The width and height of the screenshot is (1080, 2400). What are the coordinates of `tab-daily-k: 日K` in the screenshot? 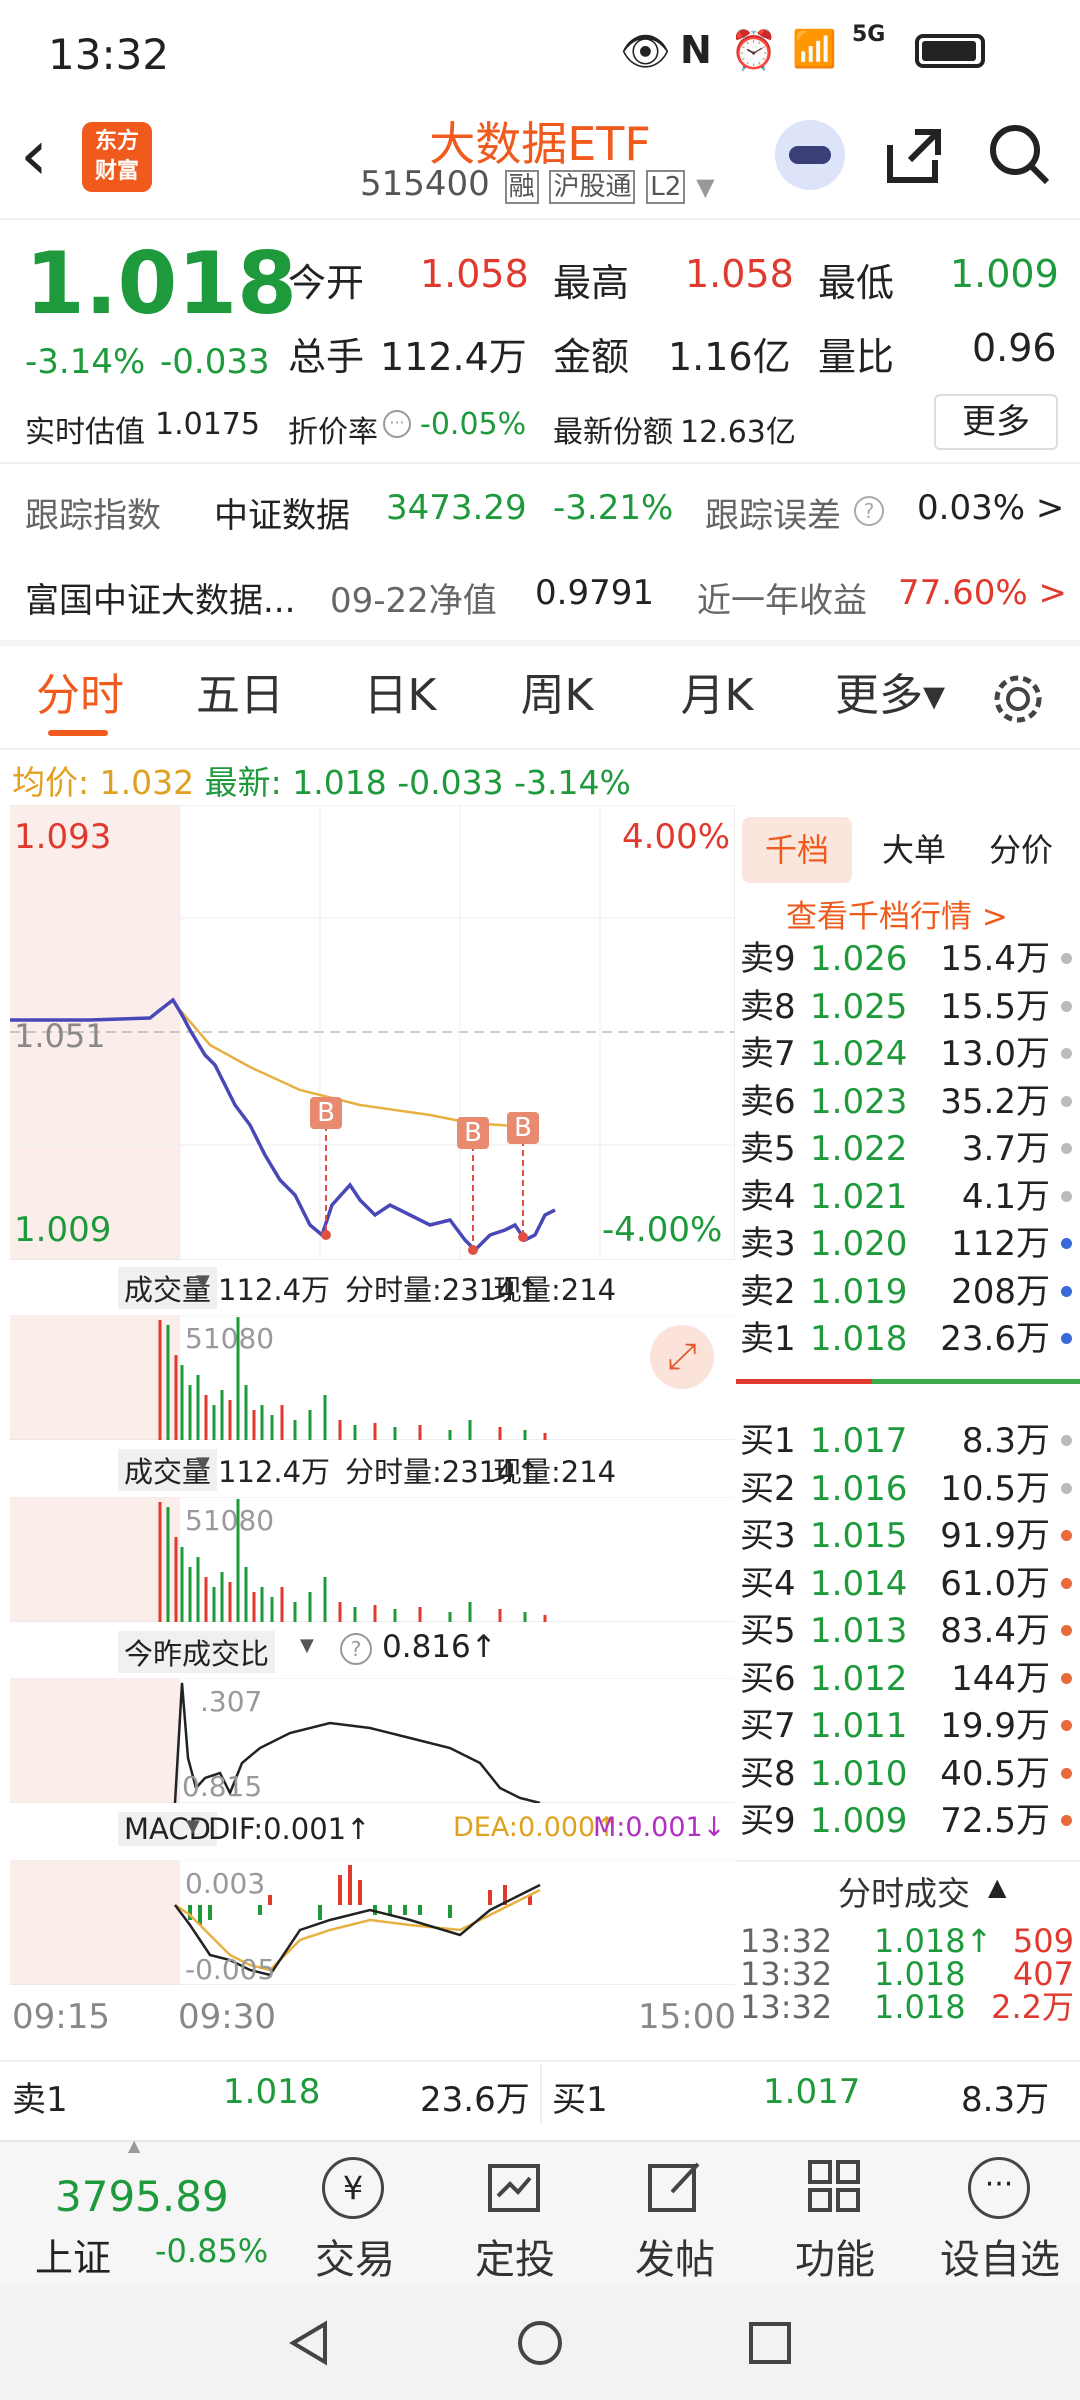 It's located at (400, 696).